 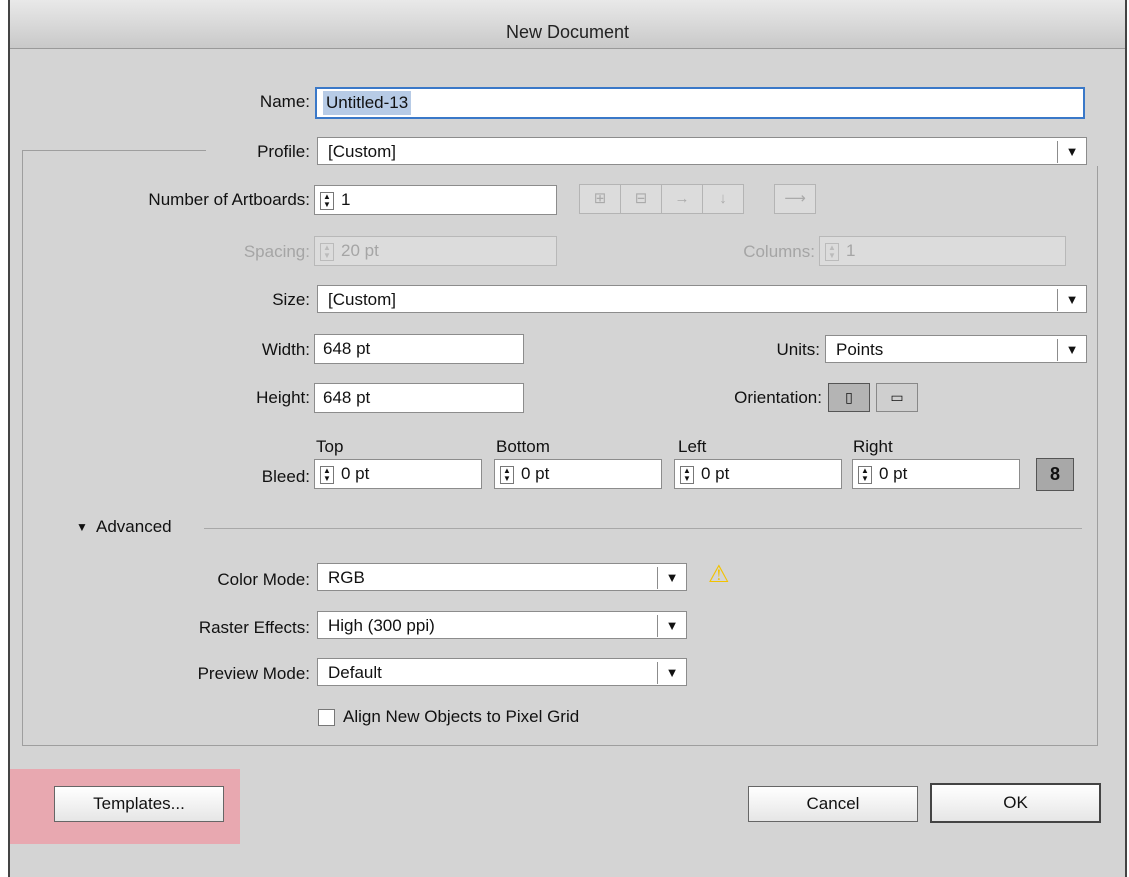 What do you see at coordinates (229, 199) in the screenshot?
I see `artboards-label: Number of Artboards:` at bounding box center [229, 199].